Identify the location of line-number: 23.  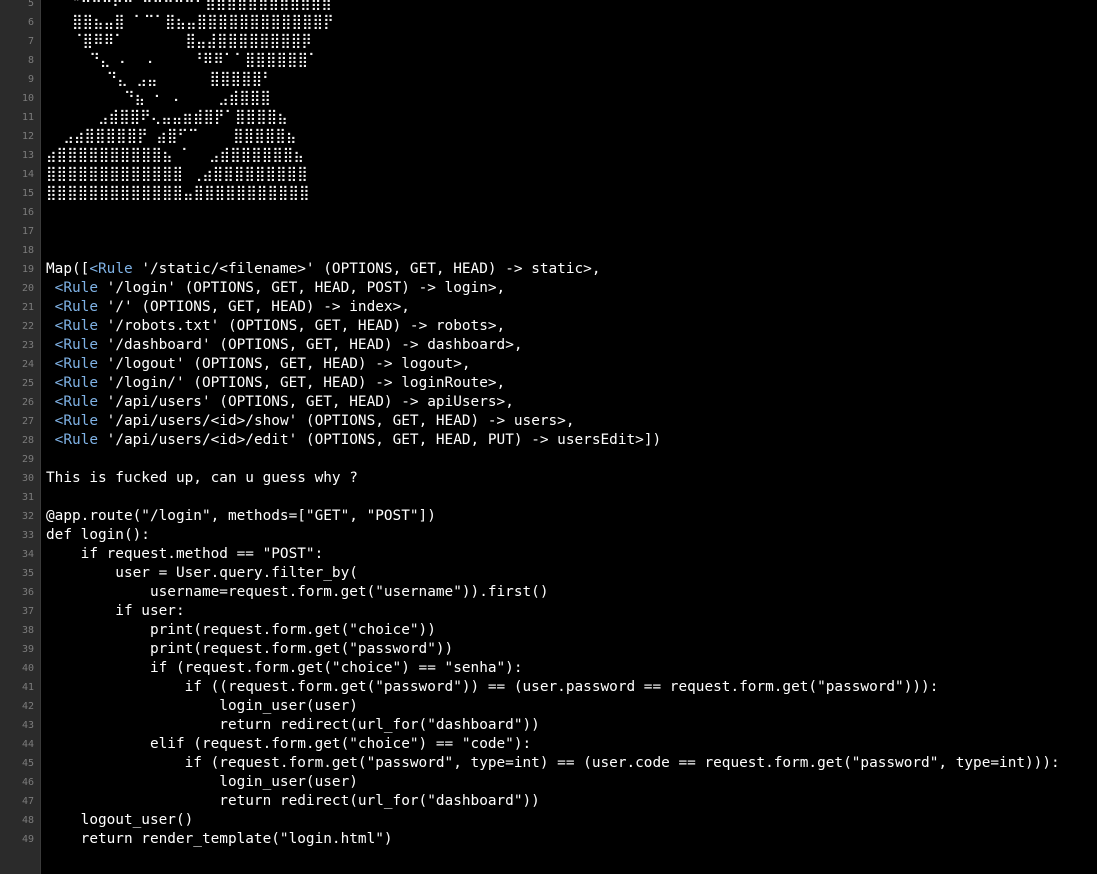
(27, 345).